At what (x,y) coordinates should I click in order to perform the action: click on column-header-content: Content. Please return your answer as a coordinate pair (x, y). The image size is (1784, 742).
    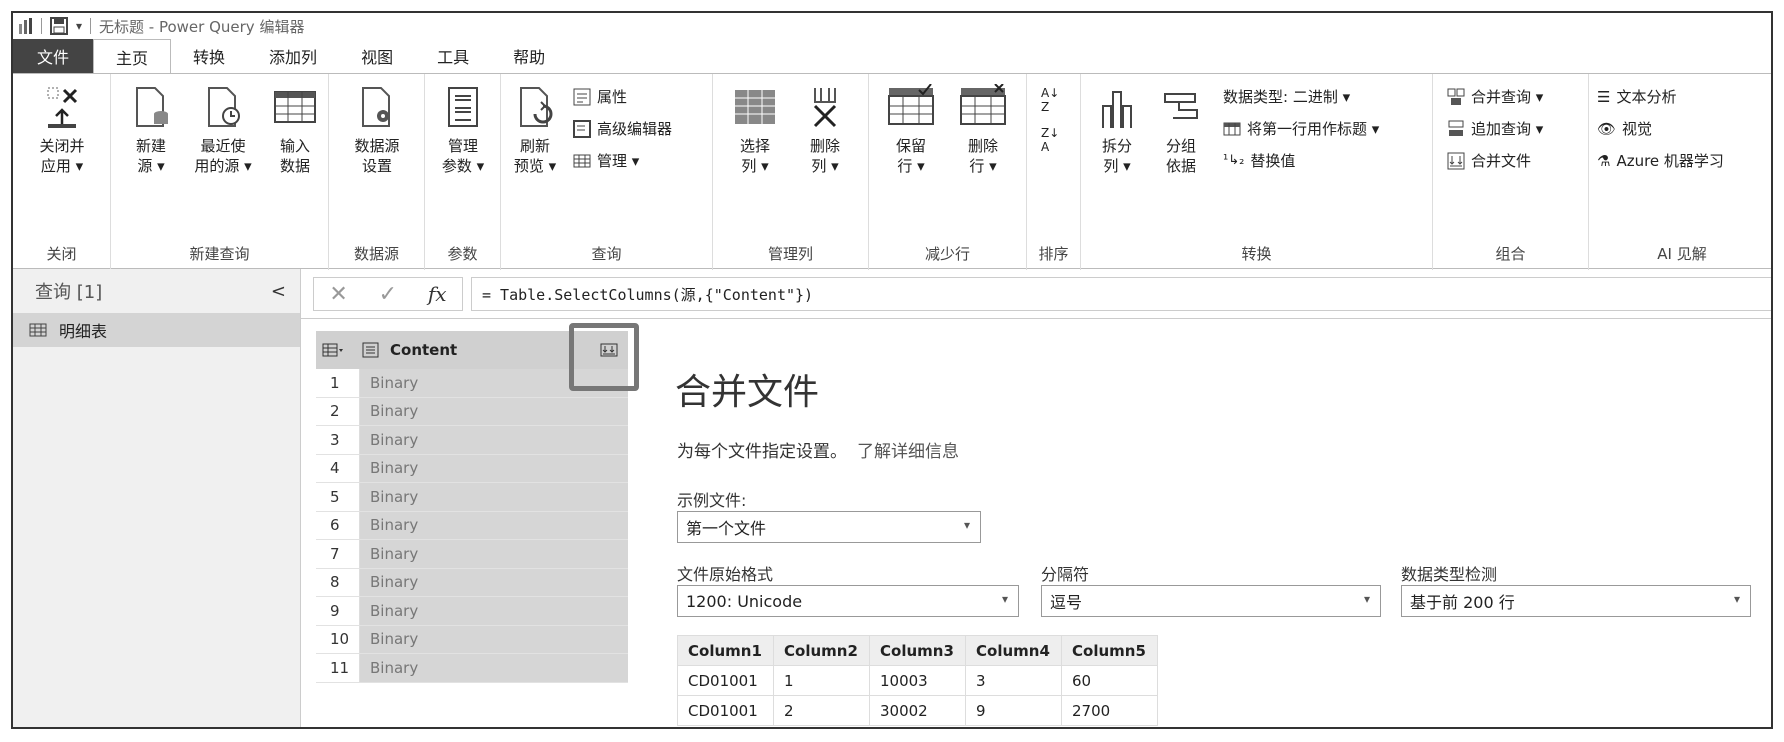
    Looking at the image, I should click on (423, 350).